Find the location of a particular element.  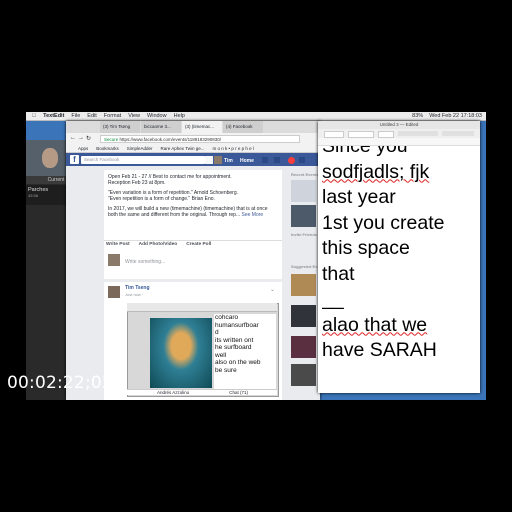

video-timecode: 00:02:22;05 is located at coordinates (60, 383).